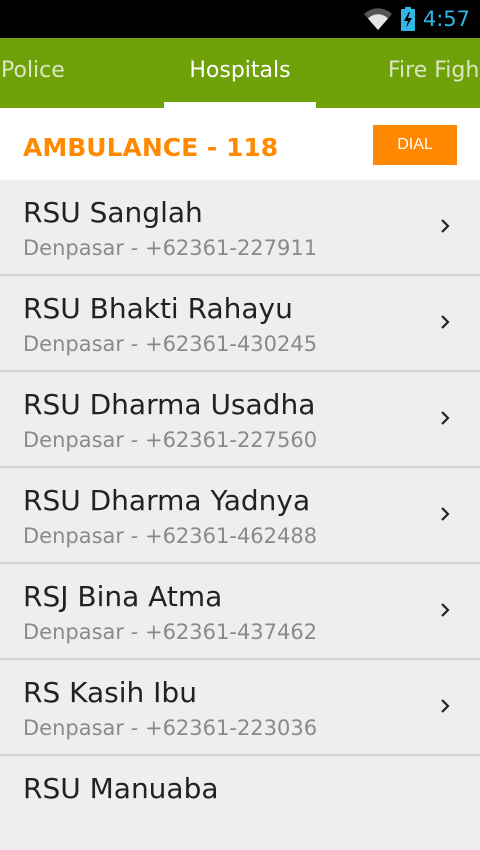  What do you see at coordinates (158, 308) in the screenshot?
I see `hospital-name: RSU Bhakti Rahayu` at bounding box center [158, 308].